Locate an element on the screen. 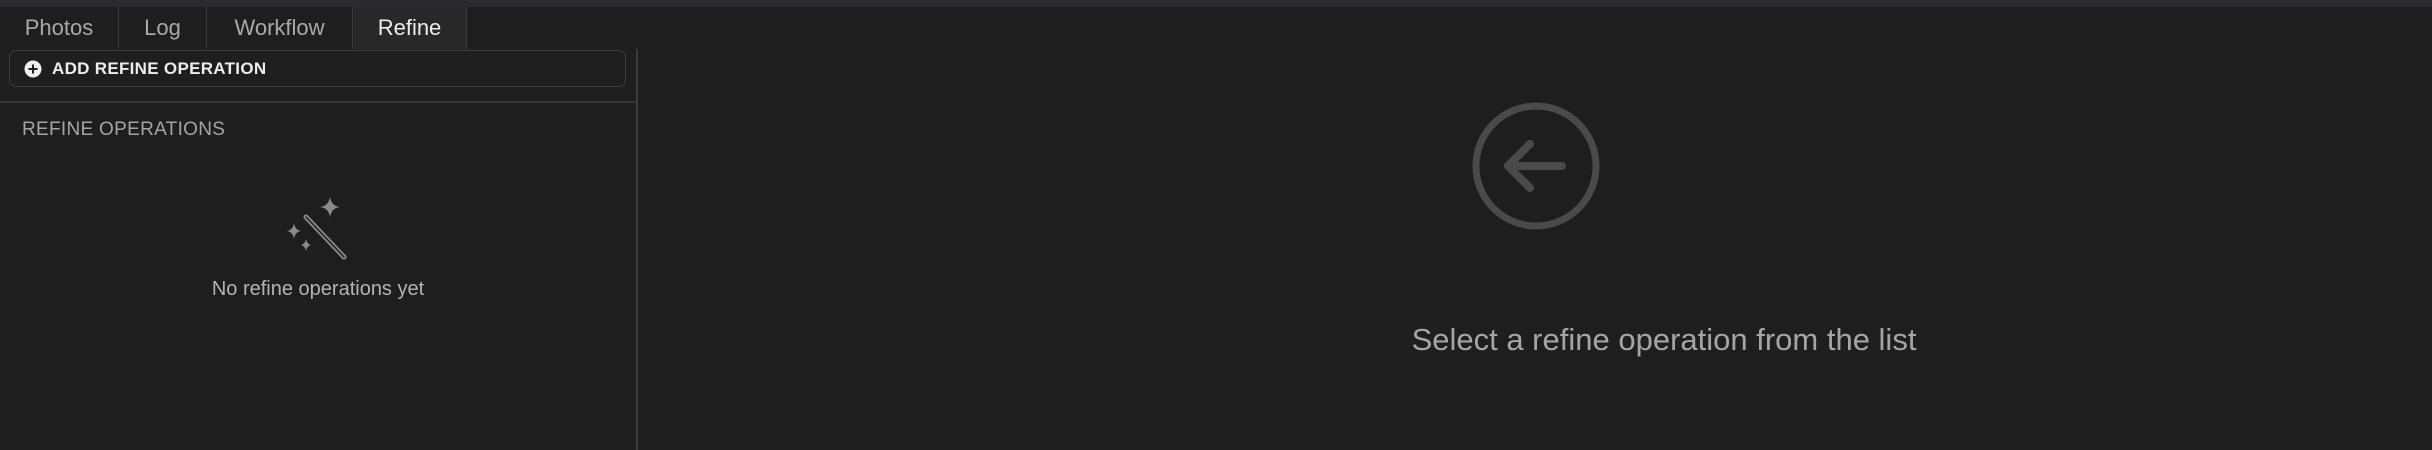 The image size is (2432, 450). add-refine-operation-button: ADD REFINE OPERATION is located at coordinates (317, 68).